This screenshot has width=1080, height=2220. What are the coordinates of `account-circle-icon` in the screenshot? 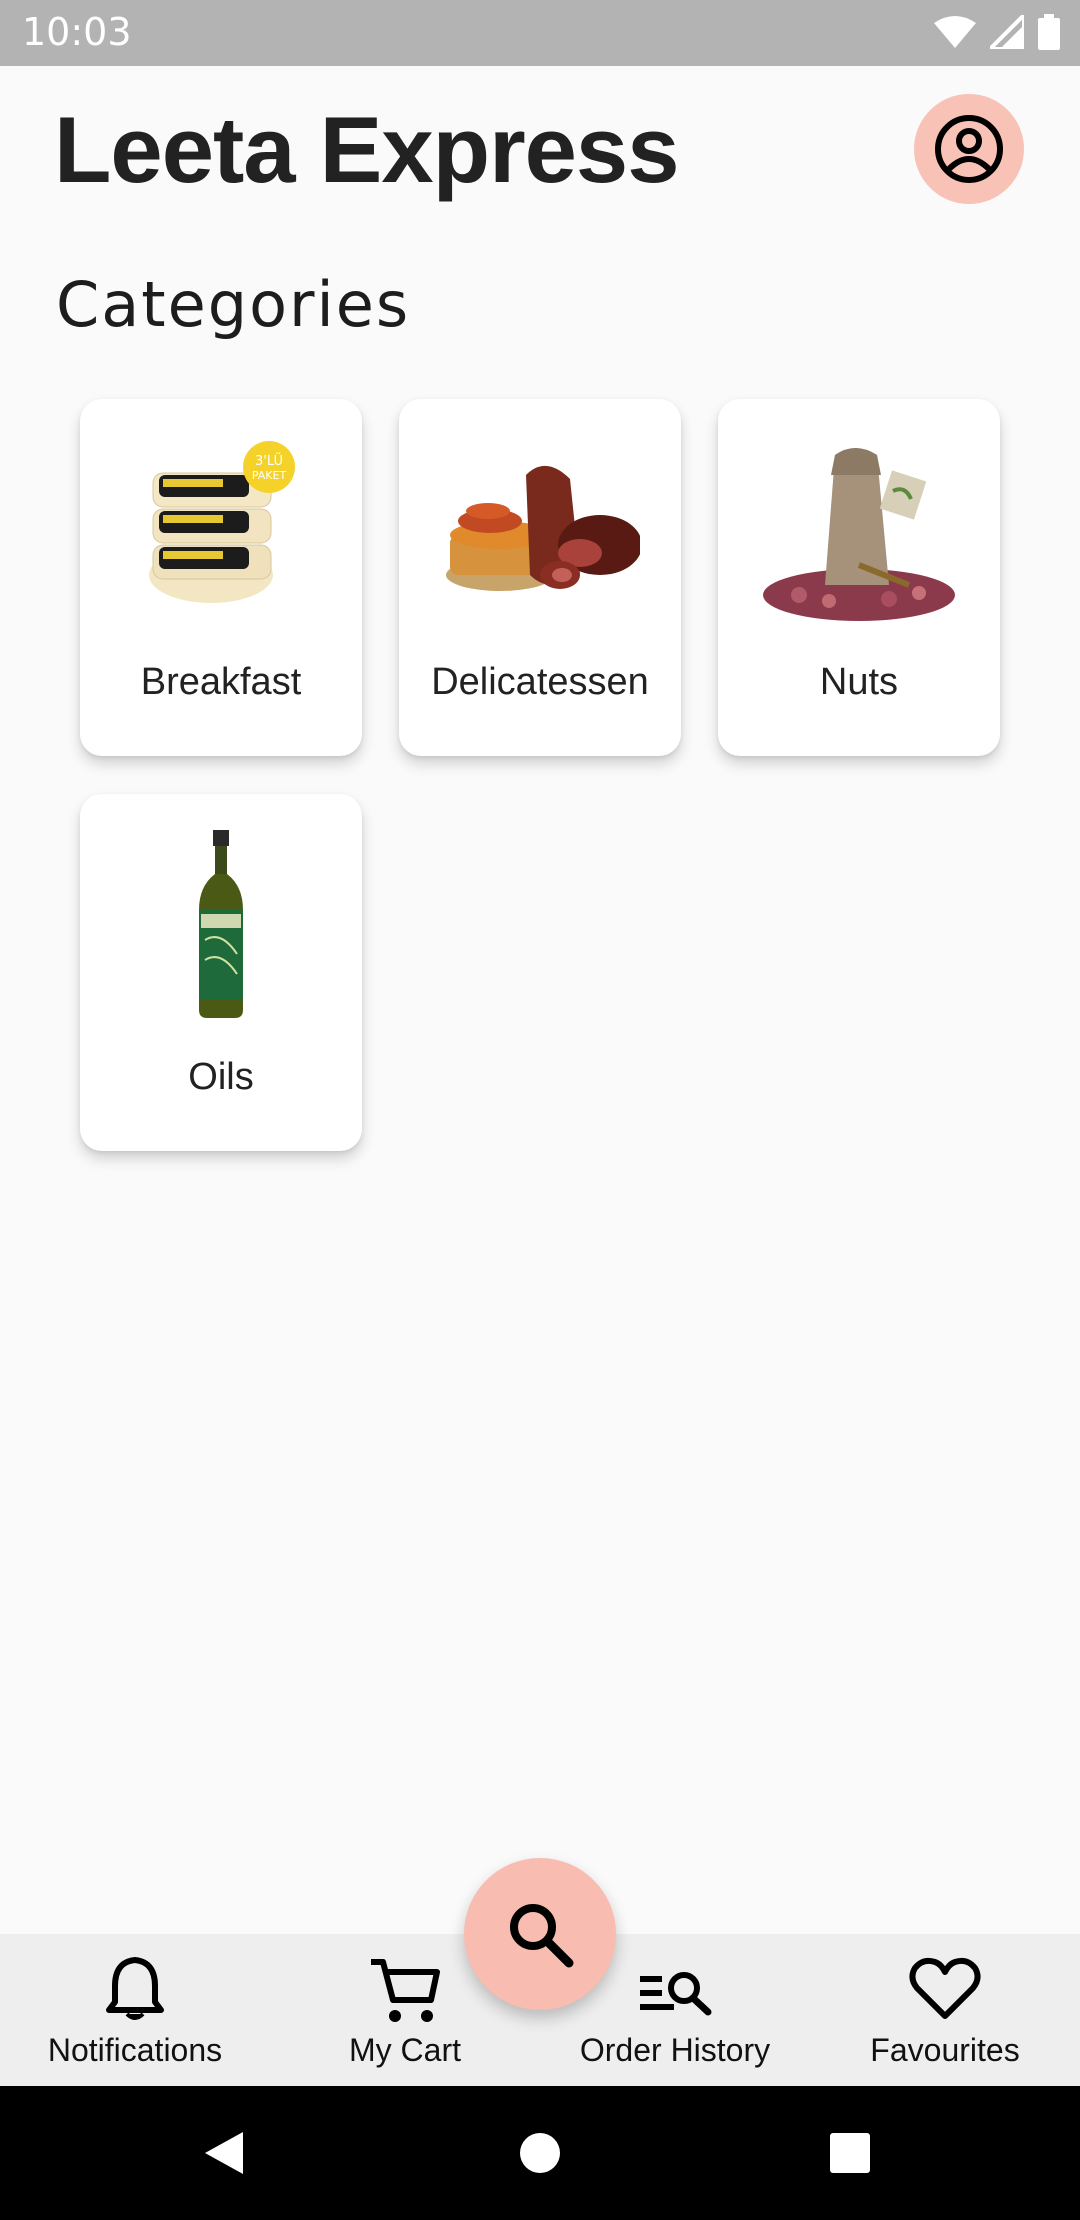 It's located at (969, 149).